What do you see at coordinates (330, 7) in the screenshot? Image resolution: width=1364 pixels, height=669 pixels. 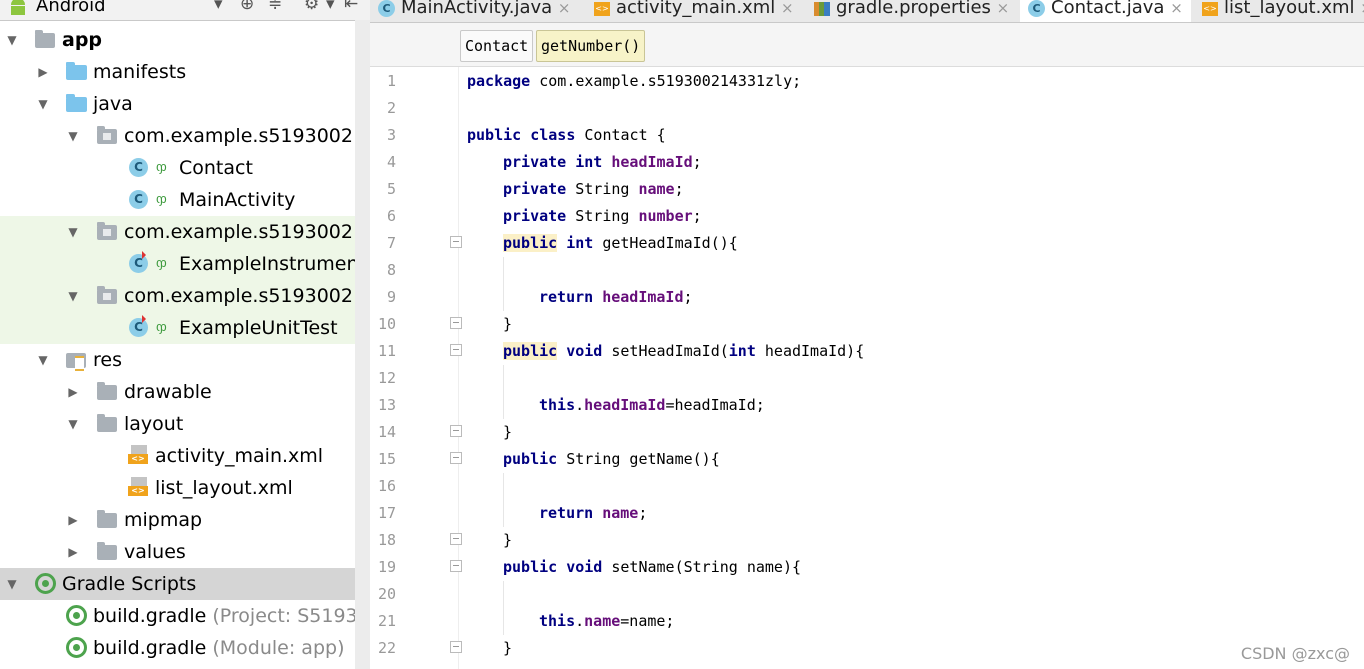 I see `chevron-down-icon: ▾` at bounding box center [330, 7].